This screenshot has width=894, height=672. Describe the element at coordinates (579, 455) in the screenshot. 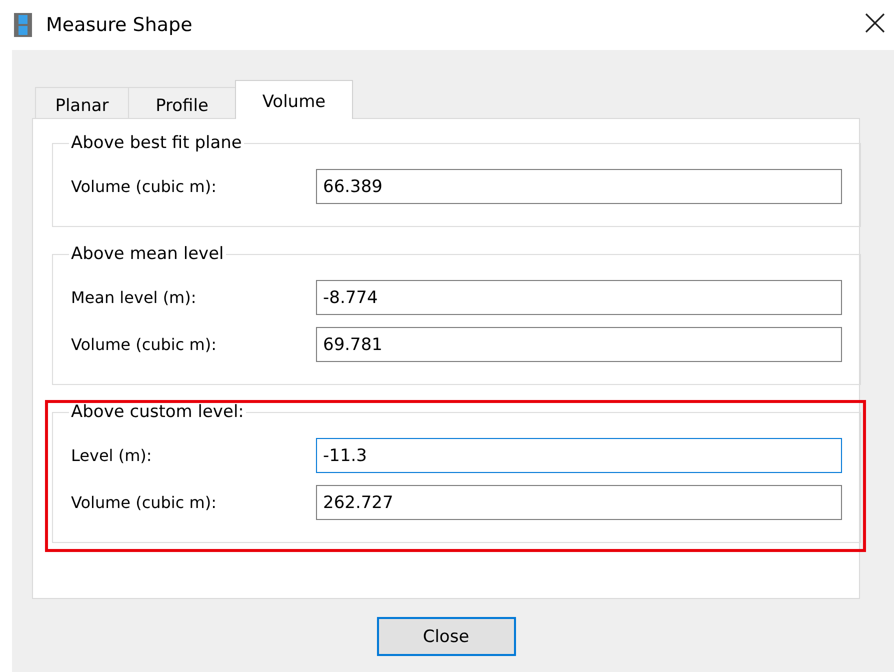

I see `input-field: -11.3` at that location.